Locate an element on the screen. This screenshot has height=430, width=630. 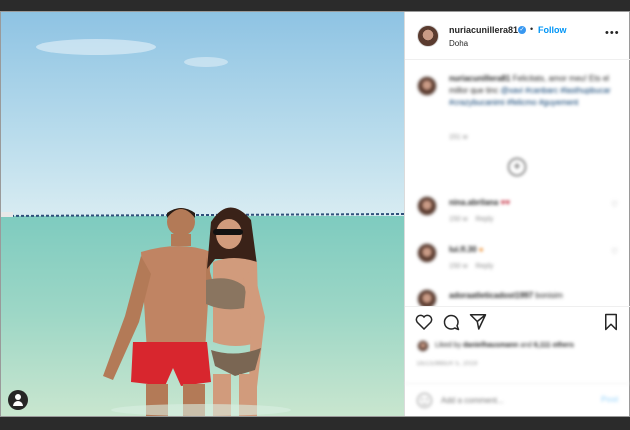
user-tag-icon is located at coordinates (18, 400).